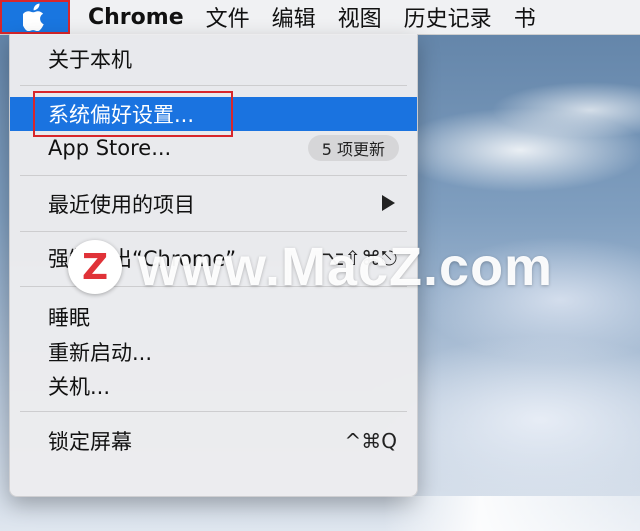 This screenshot has height=531, width=640. Describe the element at coordinates (525, 17) in the screenshot. I see `menu-bookmarks: 书` at that location.